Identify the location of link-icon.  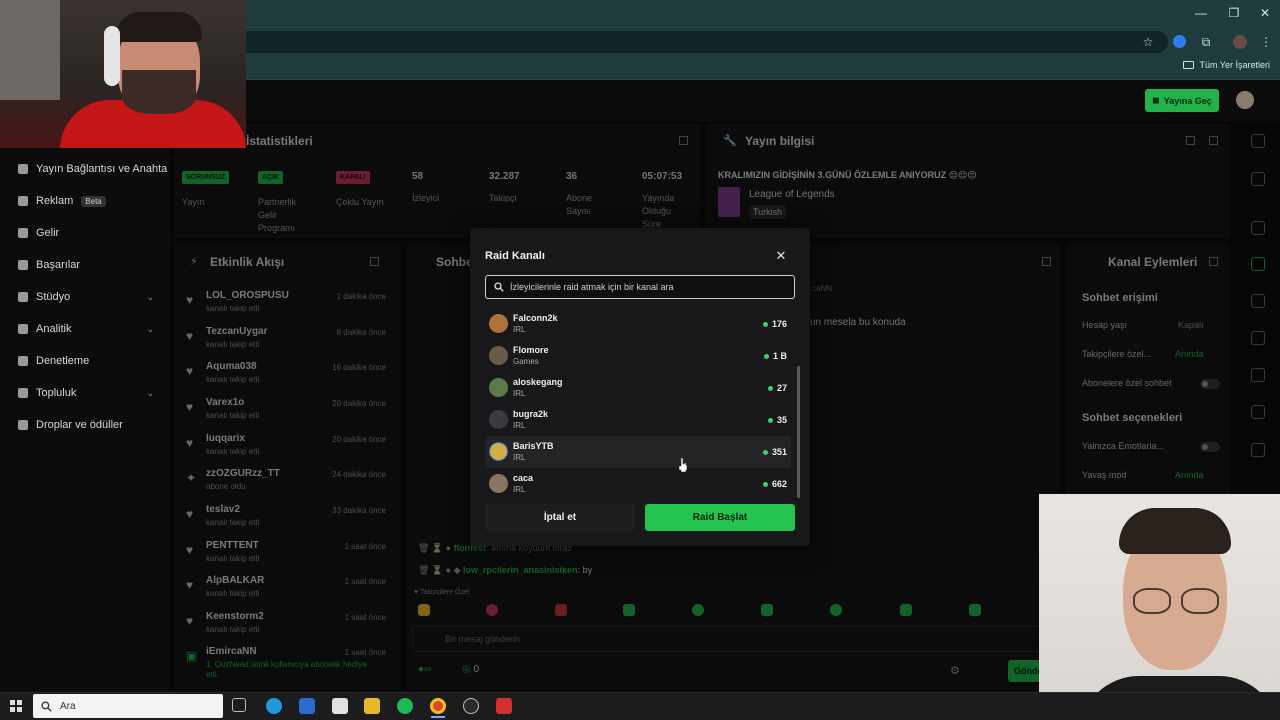
(23, 169).